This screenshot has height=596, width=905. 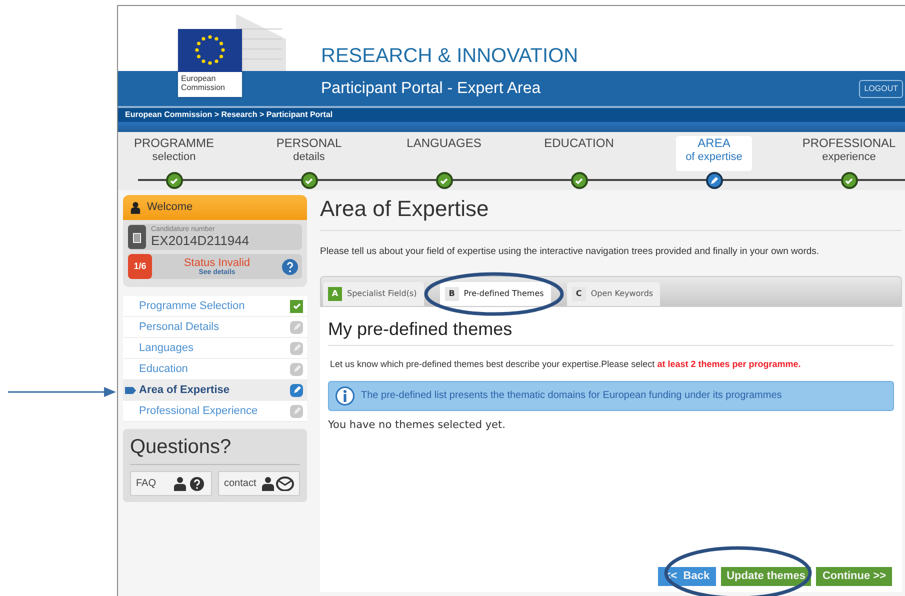 I want to click on step-tab: PERSONAL details, so click(x=309, y=153).